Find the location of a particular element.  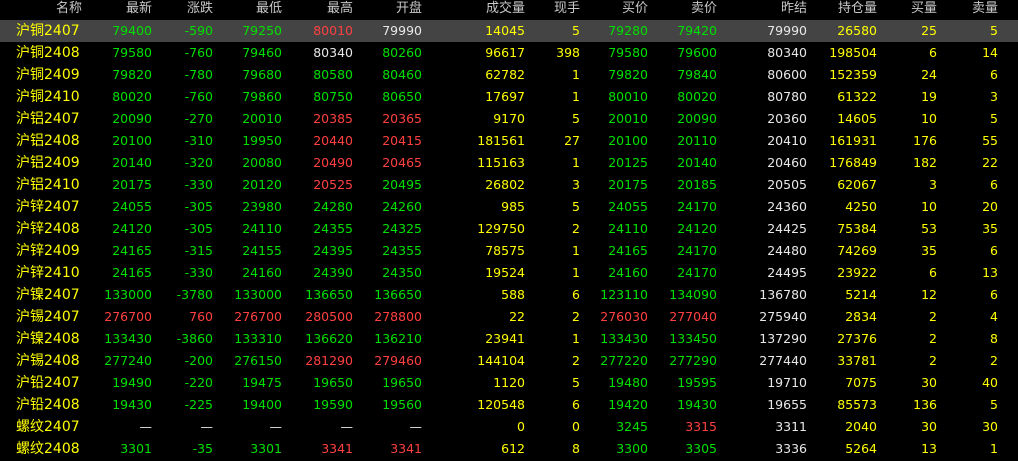

change-header: 涨跌 is located at coordinates (183, 10).